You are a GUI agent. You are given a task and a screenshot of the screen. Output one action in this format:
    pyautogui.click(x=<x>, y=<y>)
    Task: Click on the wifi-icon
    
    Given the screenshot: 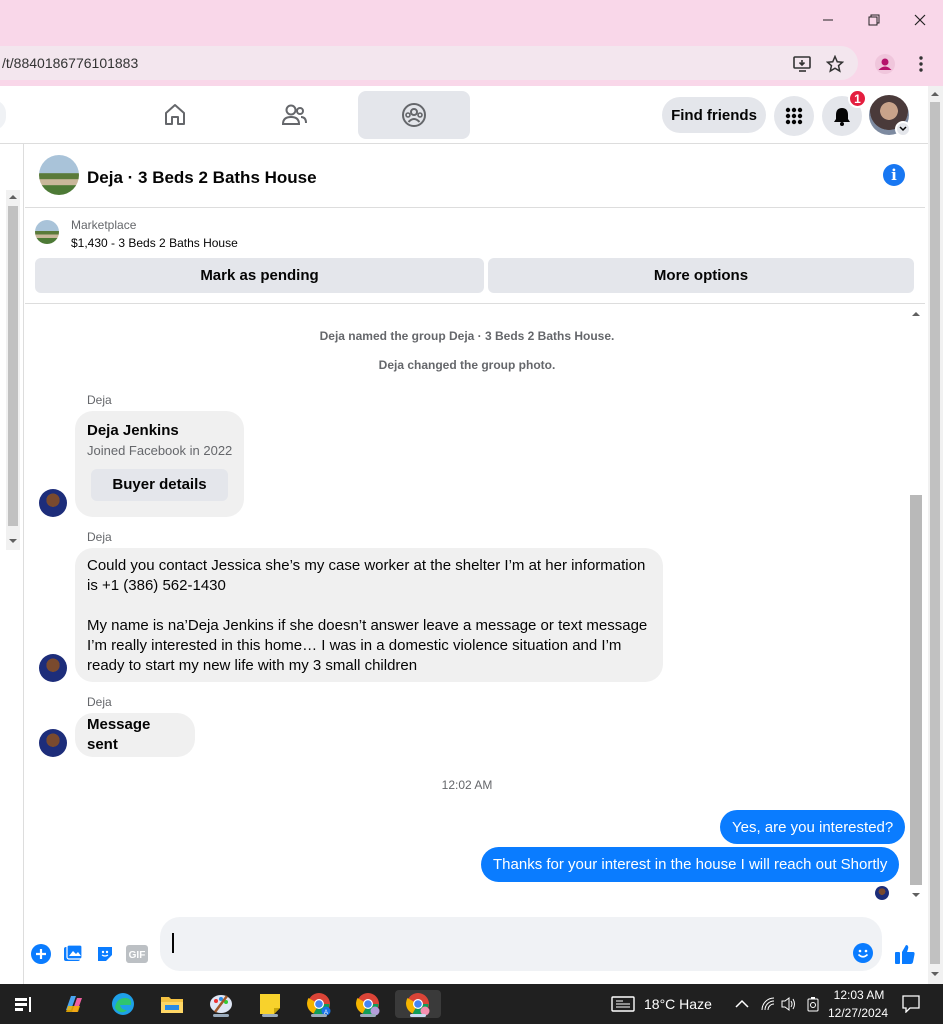 What is the action you would take?
    pyautogui.click(x=768, y=1005)
    